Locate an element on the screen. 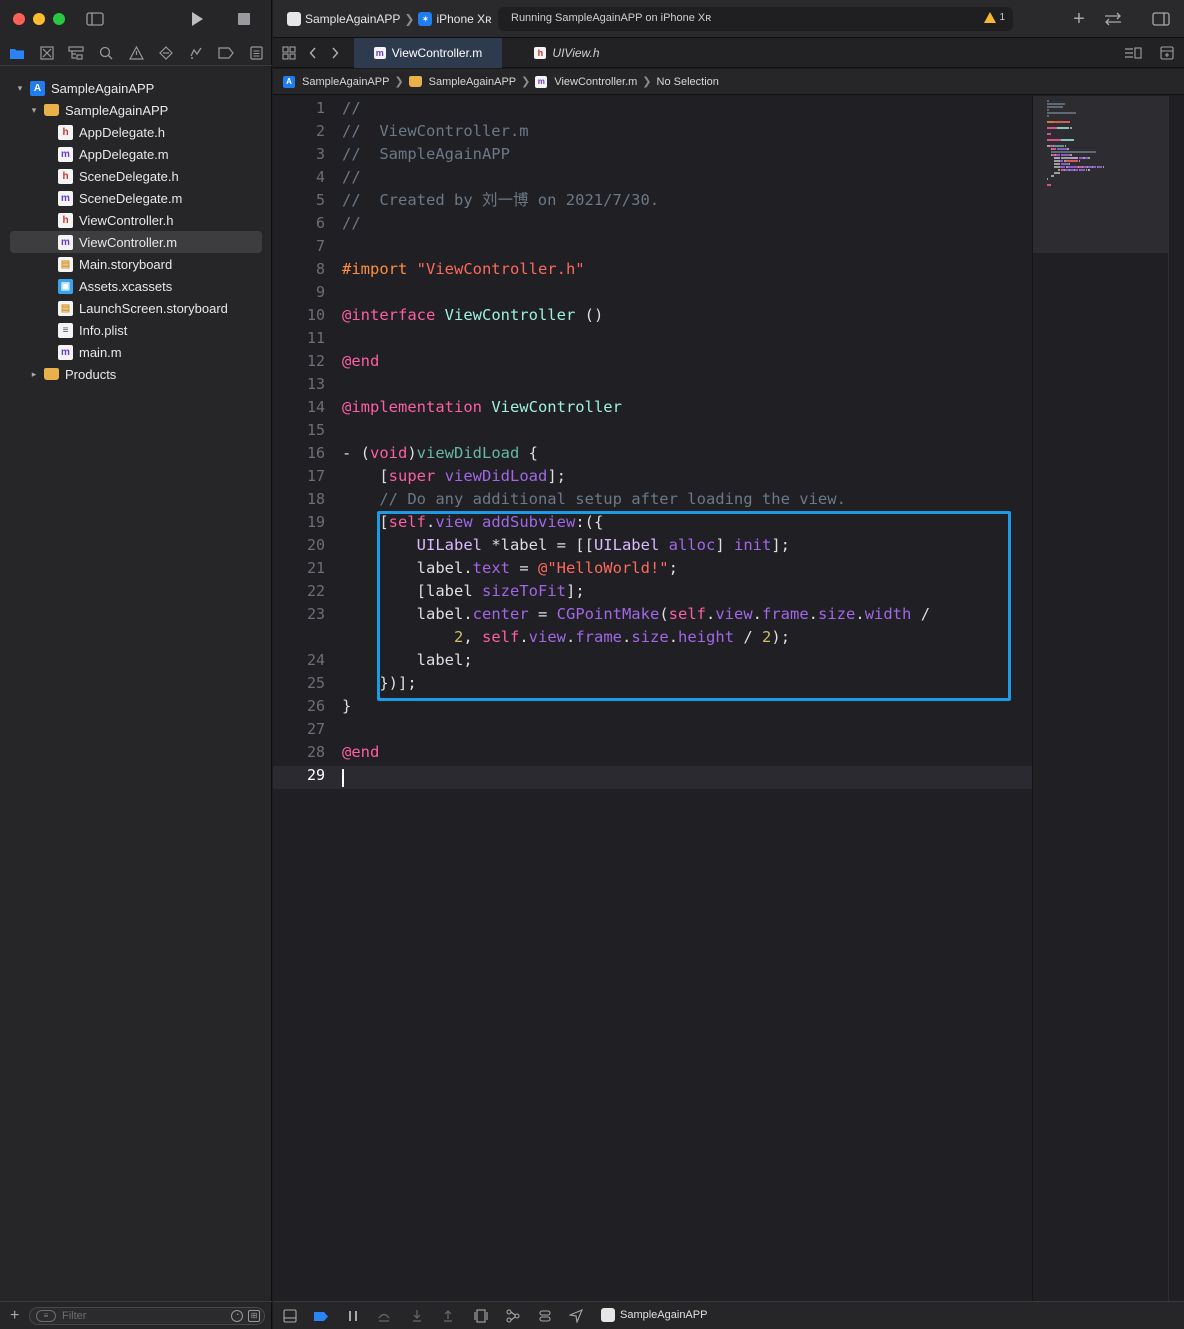 This screenshot has height=1329, width=1184. tree-item: h AppDelegate.h is located at coordinates (136, 132).